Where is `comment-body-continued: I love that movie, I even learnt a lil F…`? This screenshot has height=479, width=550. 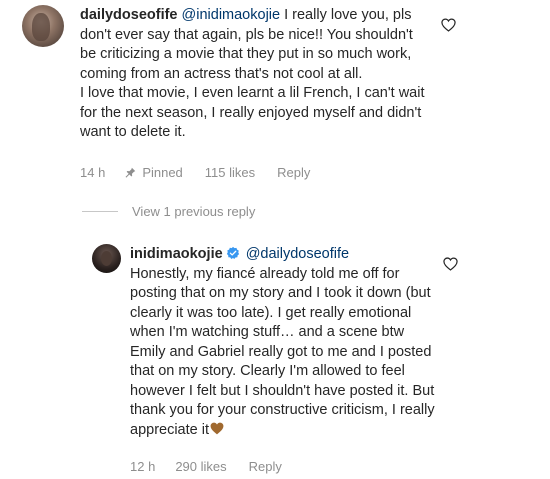
comment-body-continued: I love that movie, I even learnt a lil F… is located at coordinates (252, 112).